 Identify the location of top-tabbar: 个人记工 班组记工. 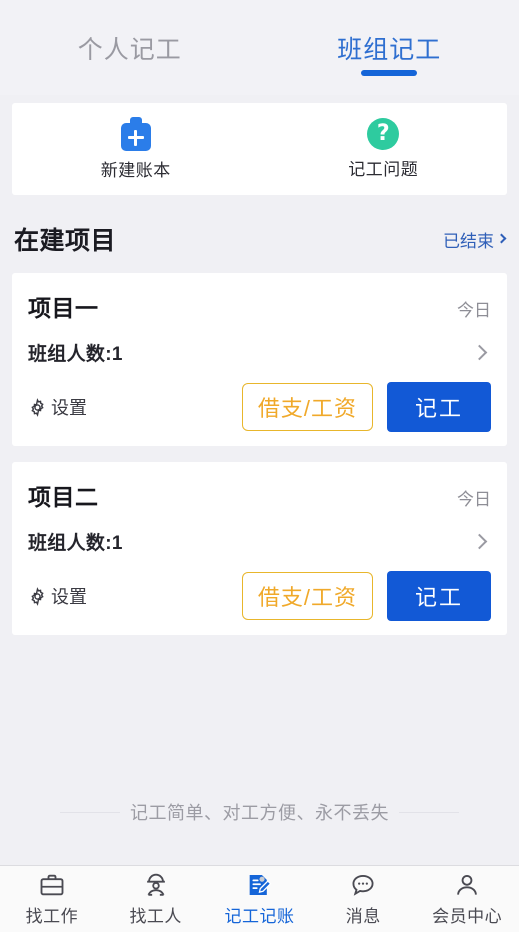
(259, 47).